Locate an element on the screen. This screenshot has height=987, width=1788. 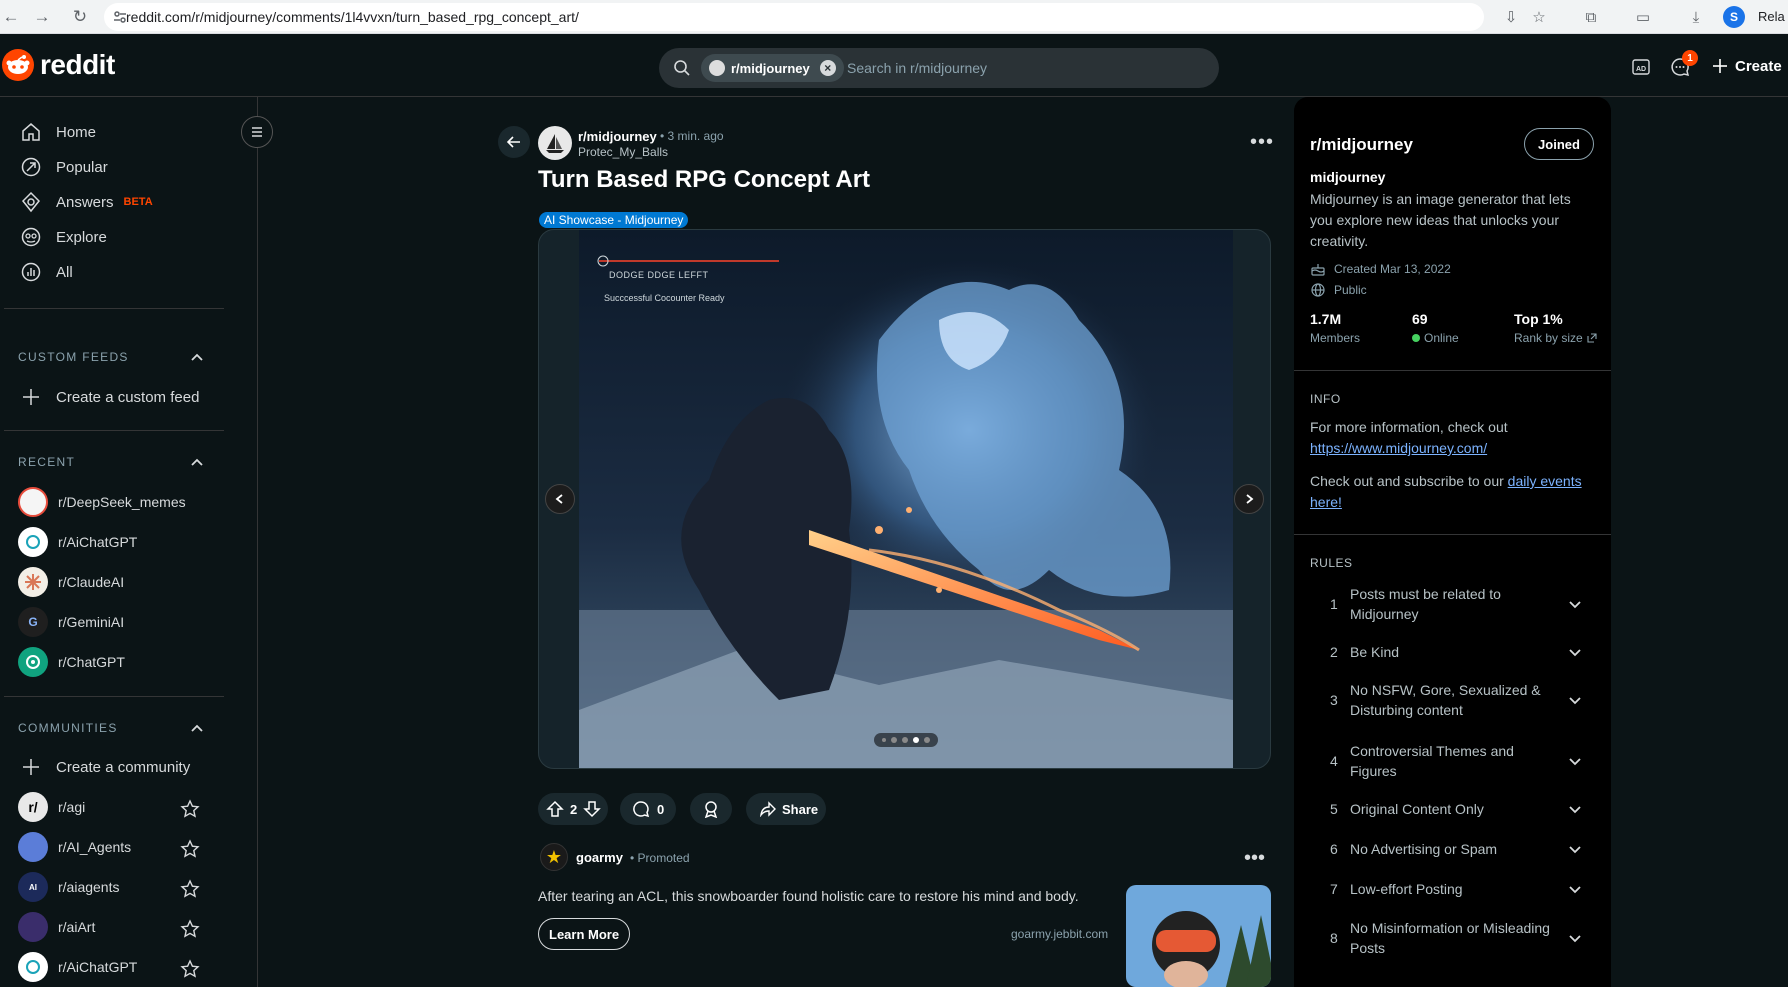
gallery-next-button is located at coordinates (1249, 499).